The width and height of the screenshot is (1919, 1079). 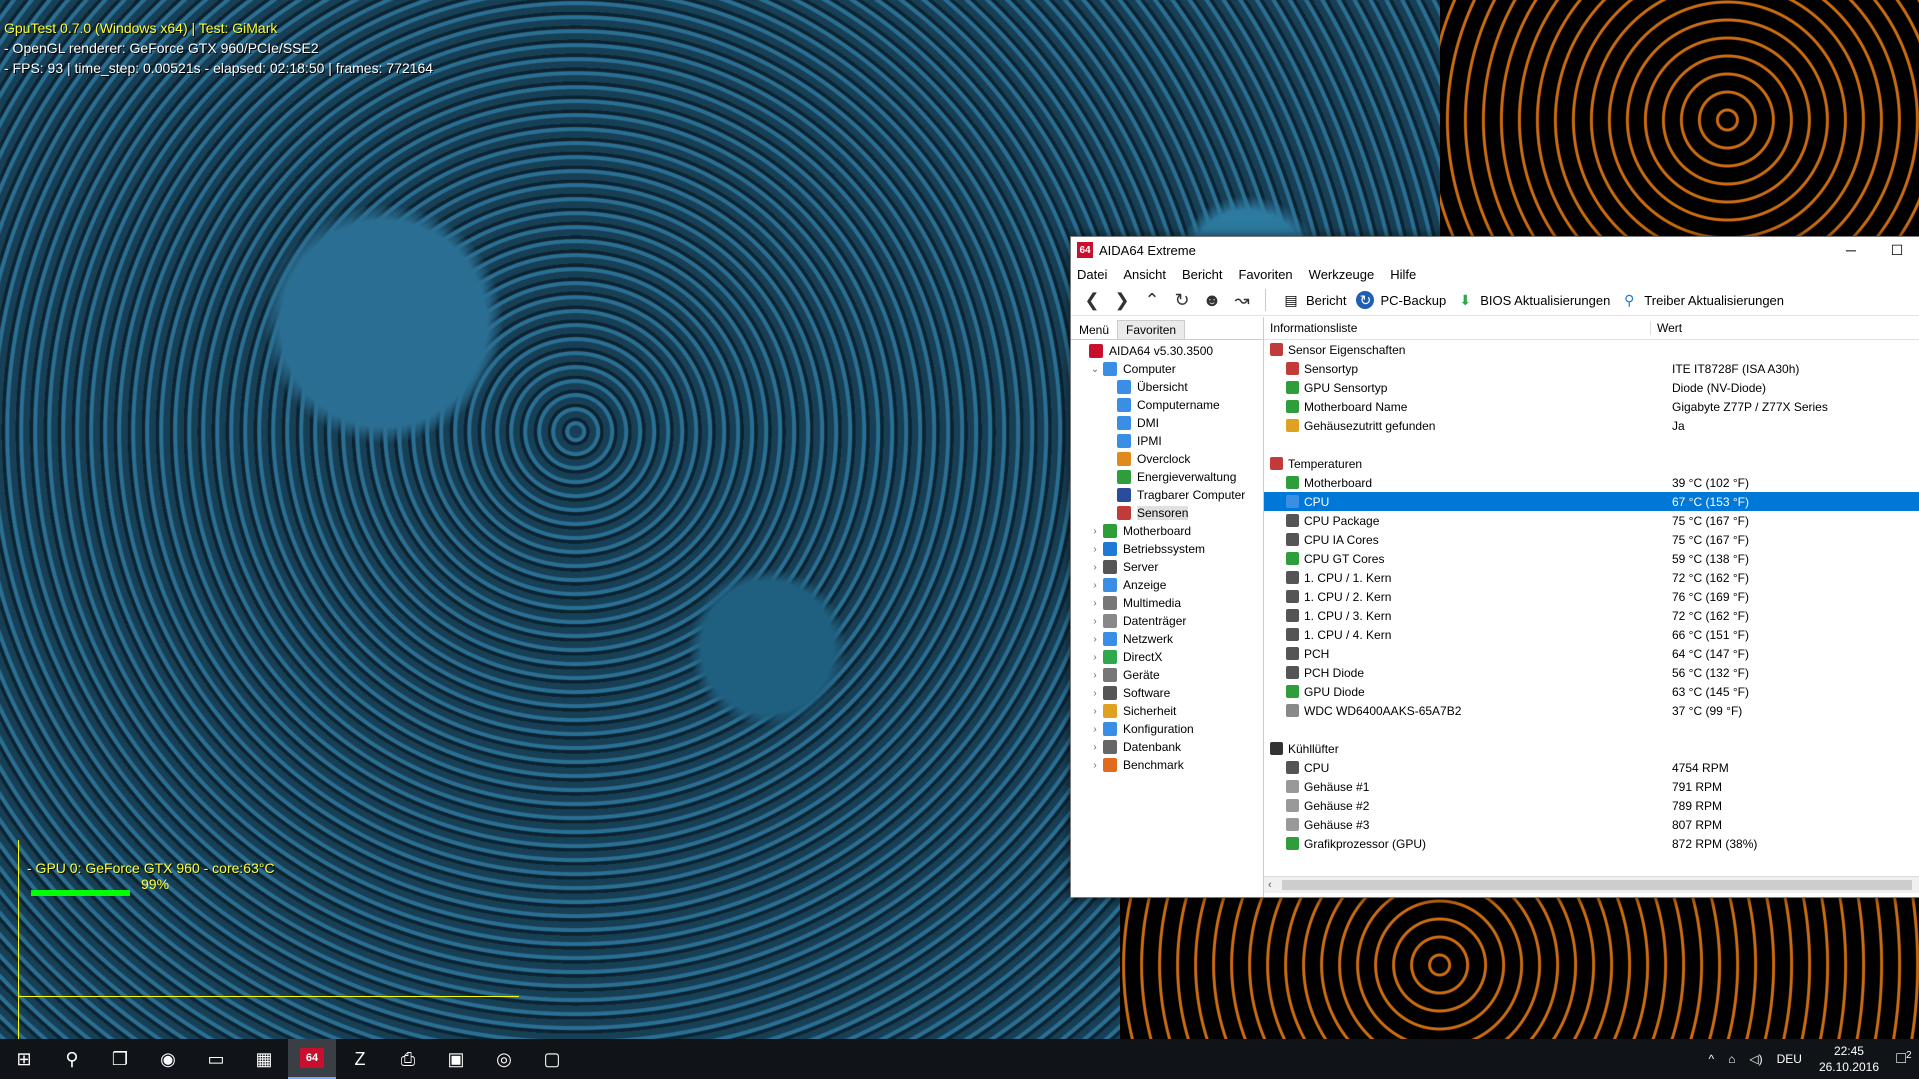 I want to click on tree-item: IPMI, so click(x=1167, y=441).